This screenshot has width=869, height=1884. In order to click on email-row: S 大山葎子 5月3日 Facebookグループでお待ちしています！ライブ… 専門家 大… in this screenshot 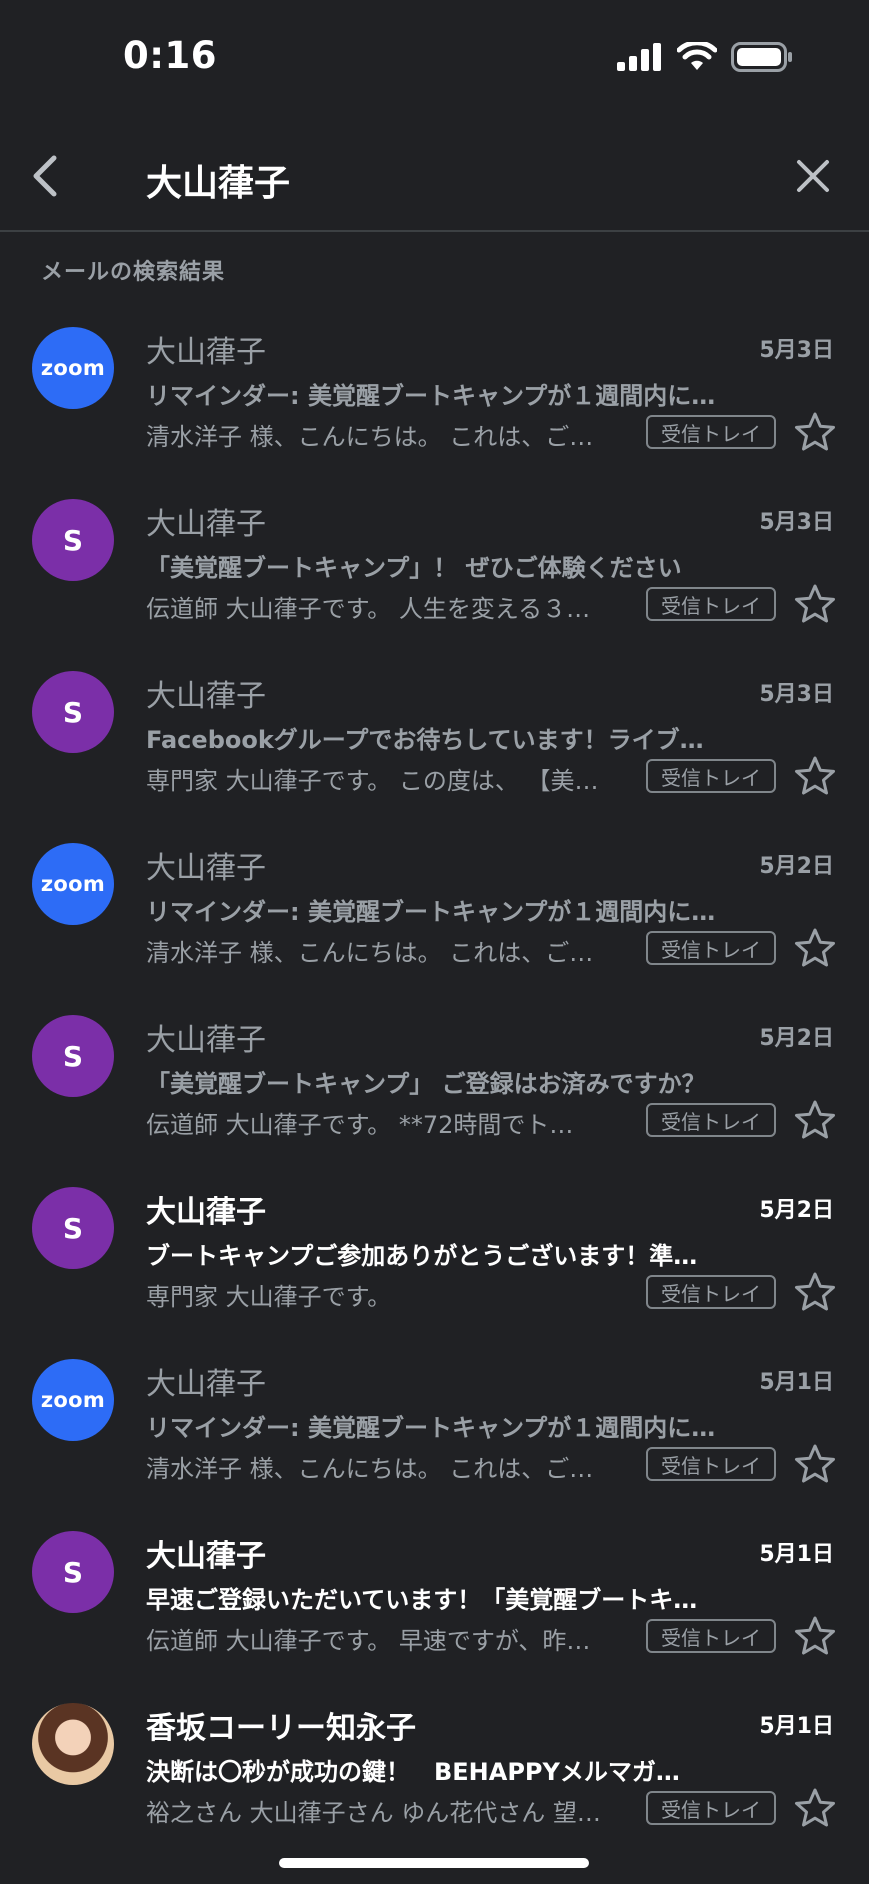, I will do `click(434, 730)`.